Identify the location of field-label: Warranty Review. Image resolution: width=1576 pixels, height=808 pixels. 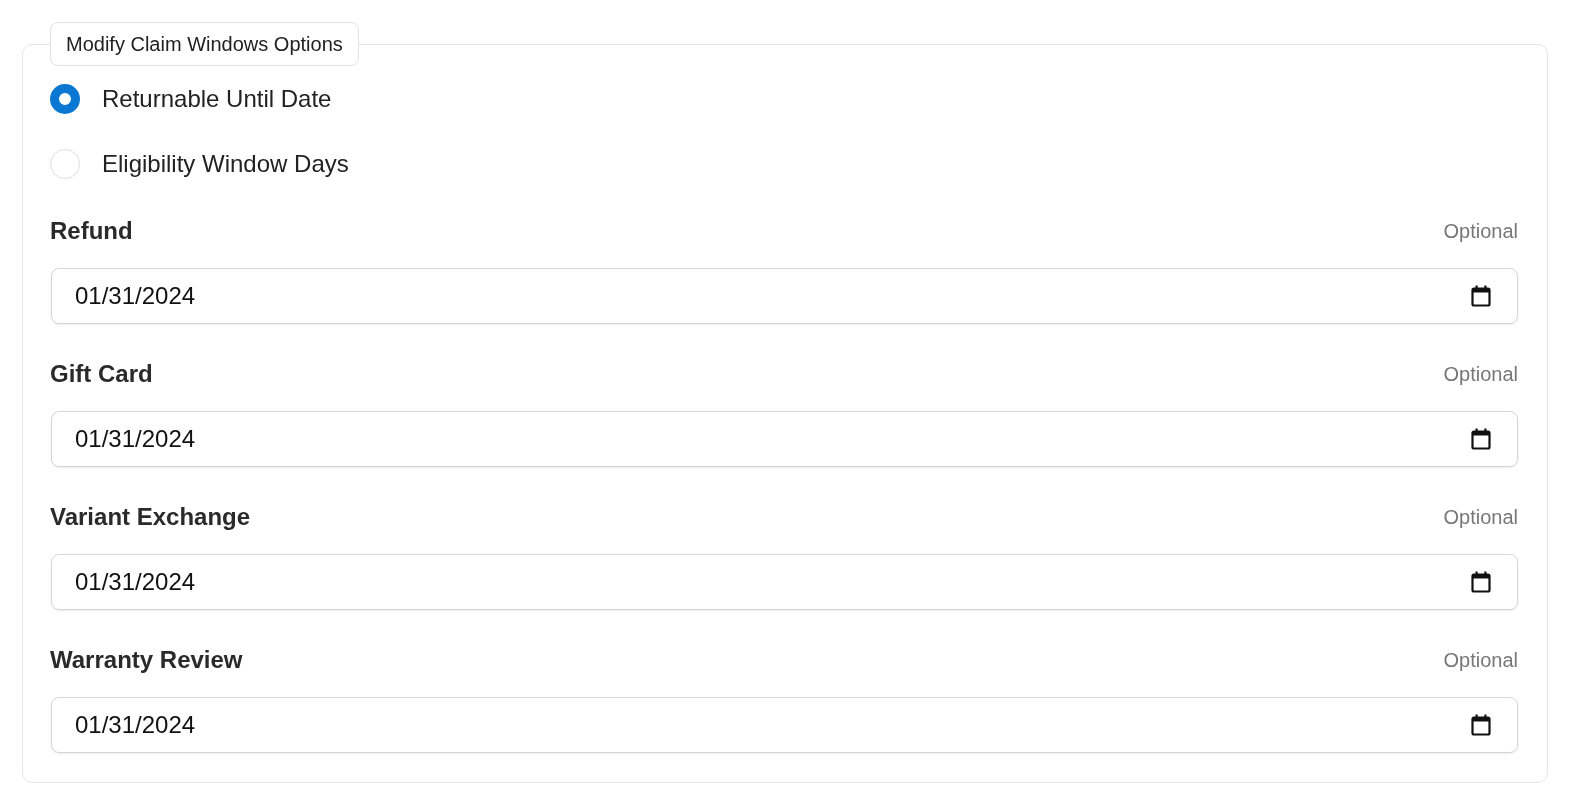
(146, 660).